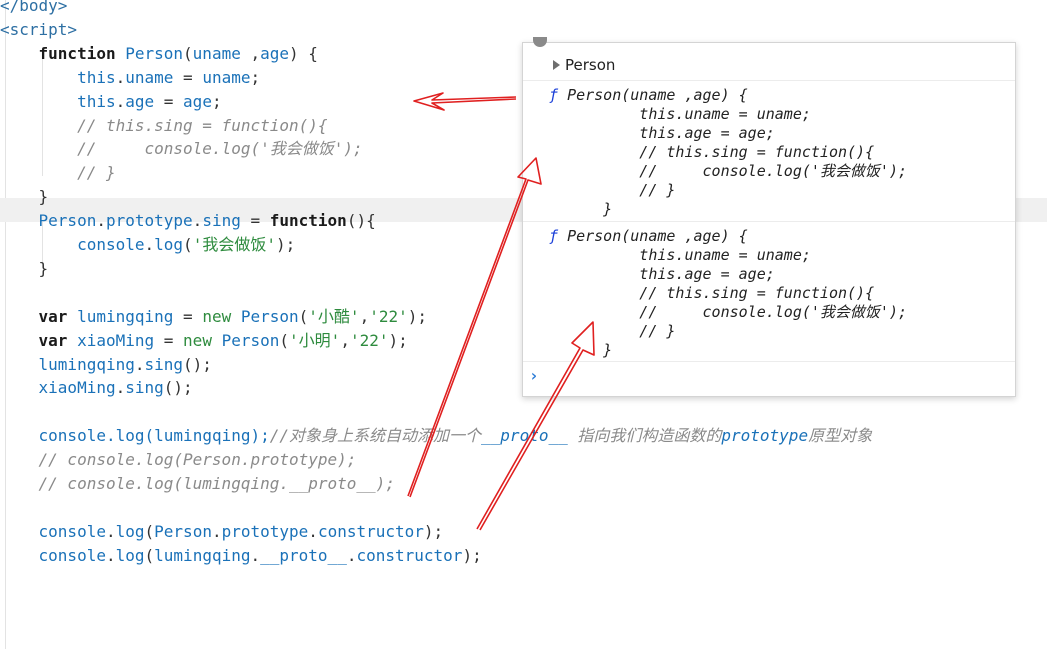 This screenshot has width=1047, height=649. What do you see at coordinates (178, 460) in the screenshot?
I see `code-line: // console.log(Person.prototype);` at bounding box center [178, 460].